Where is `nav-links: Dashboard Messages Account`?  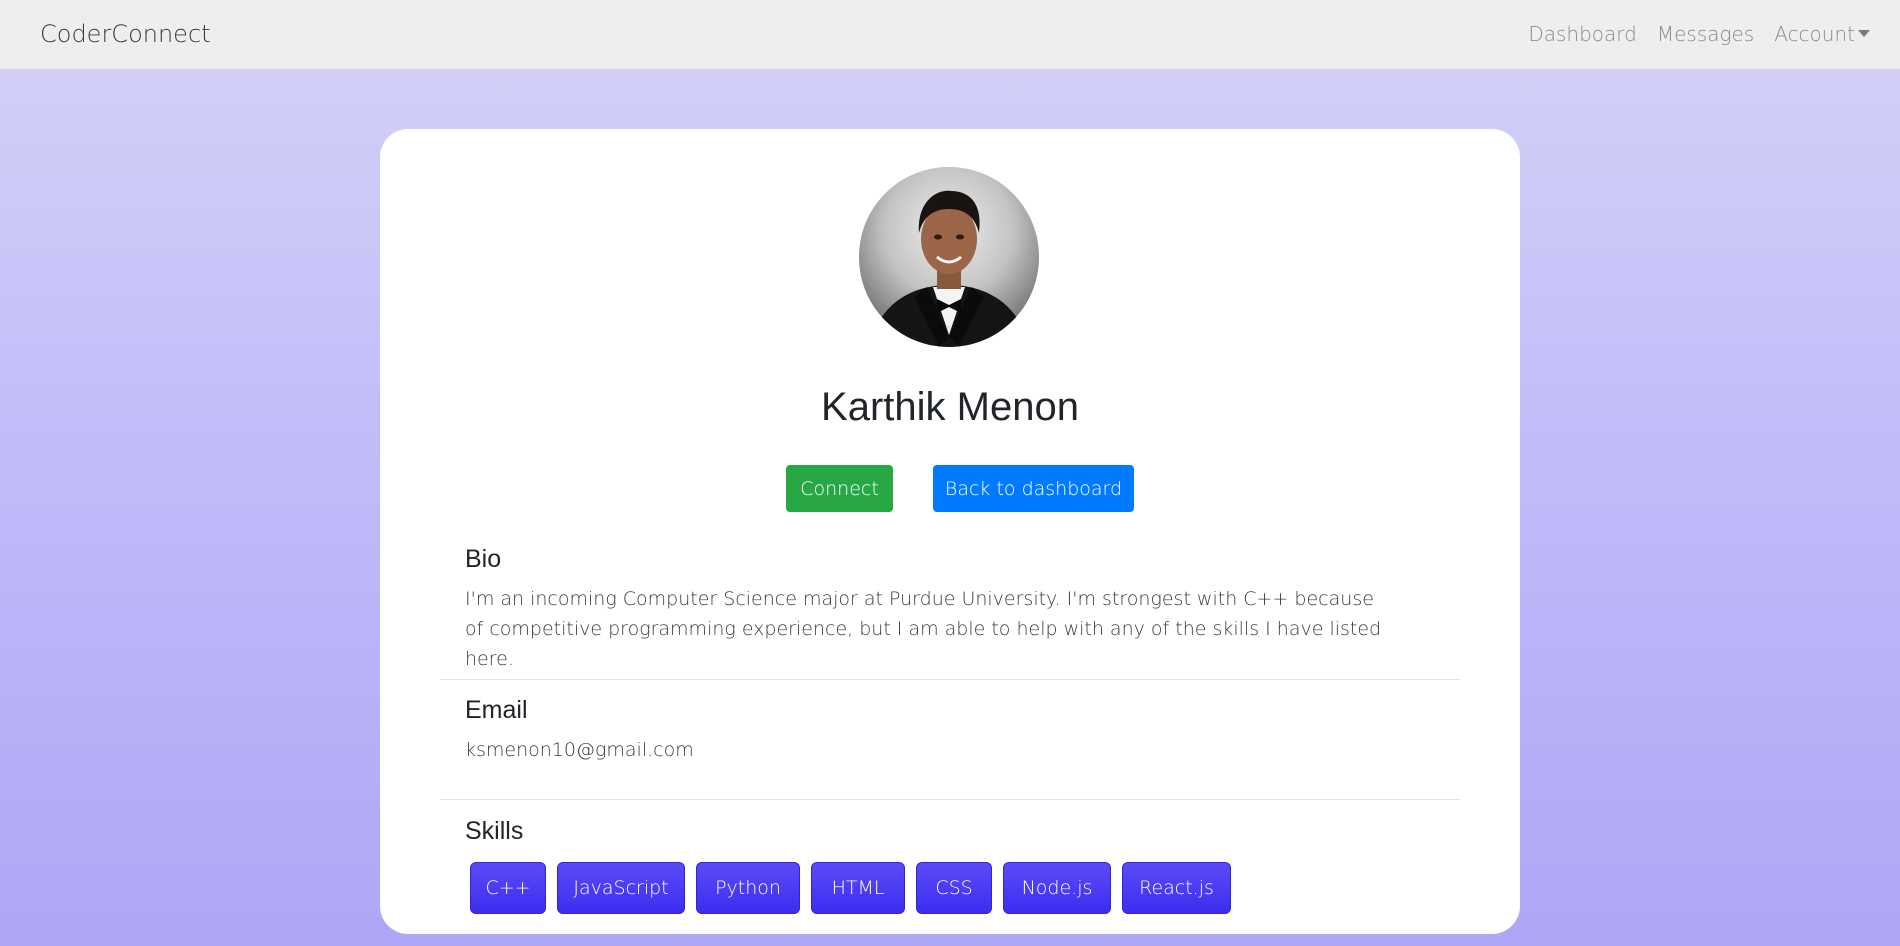 nav-links: Dashboard Messages Account is located at coordinates (1699, 34).